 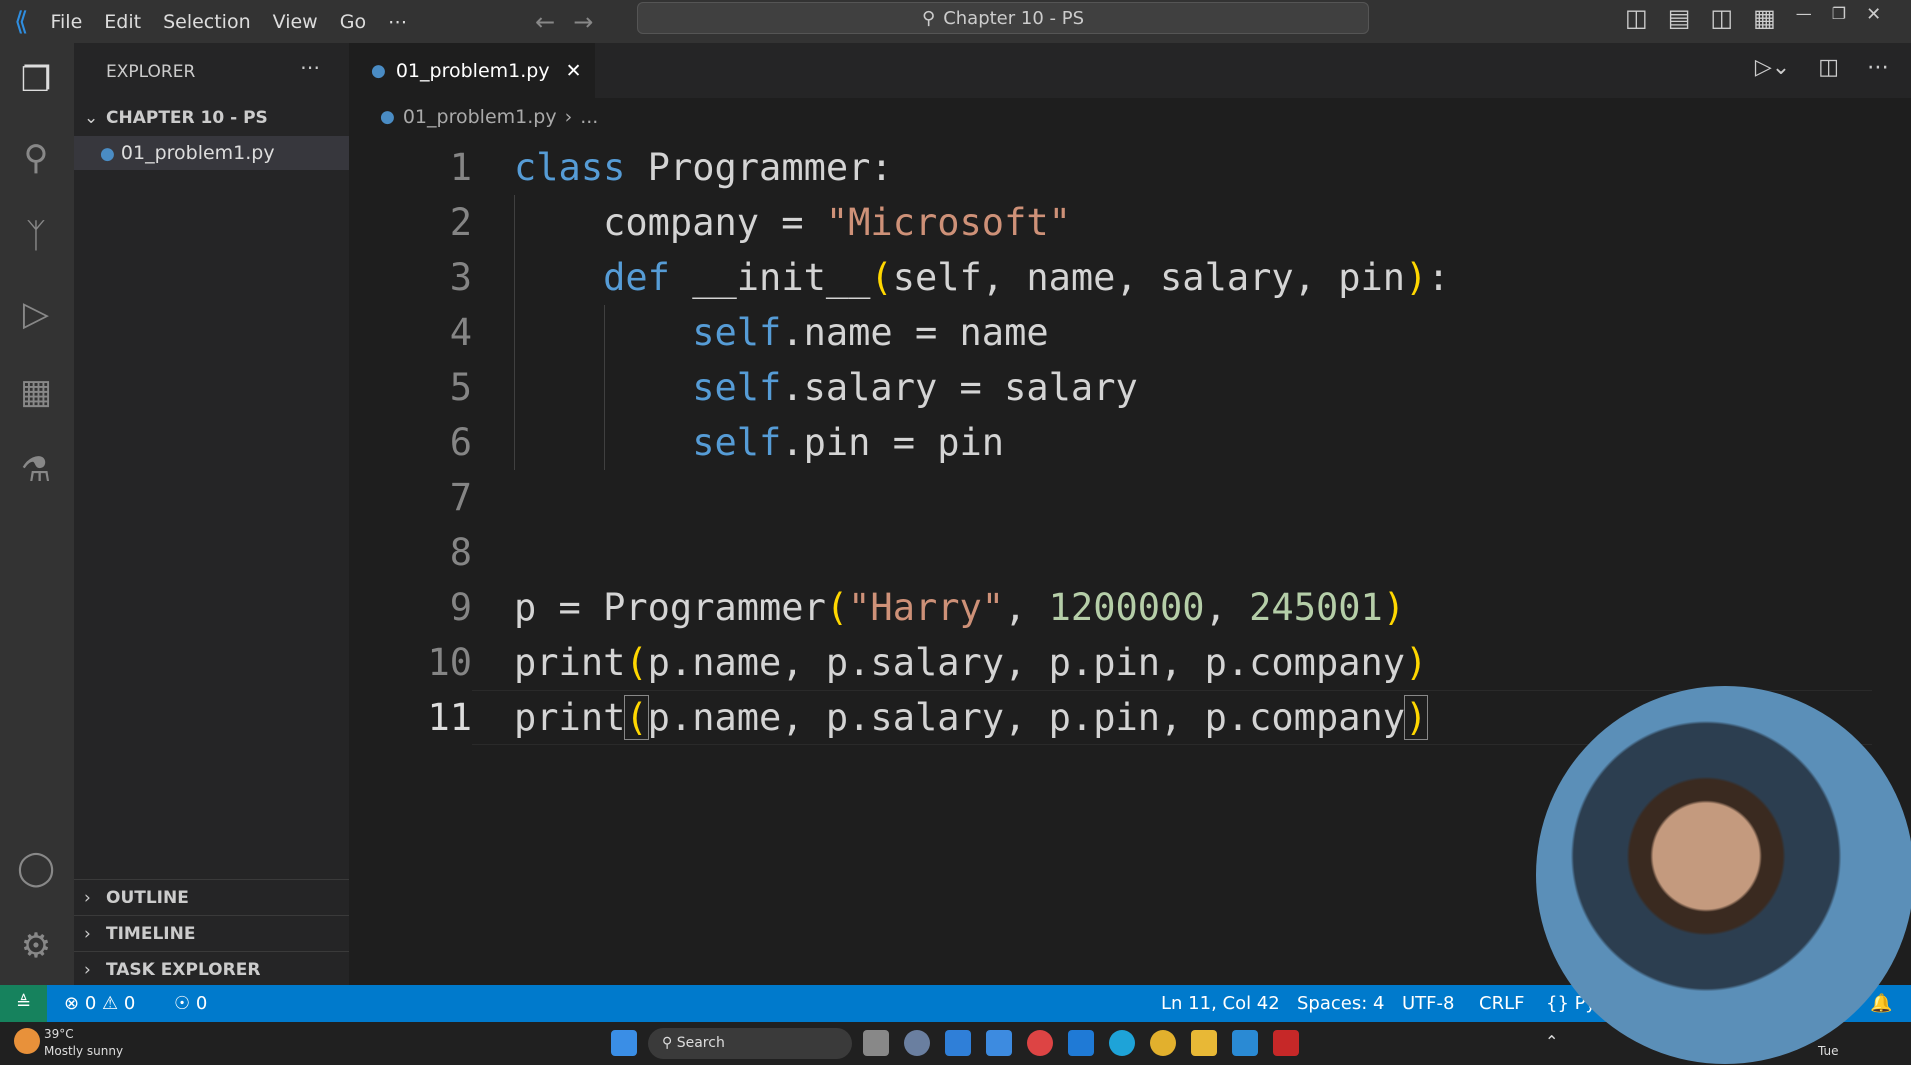 I want to click on weather-desc: Mostly sunny, so click(x=83, y=1051).